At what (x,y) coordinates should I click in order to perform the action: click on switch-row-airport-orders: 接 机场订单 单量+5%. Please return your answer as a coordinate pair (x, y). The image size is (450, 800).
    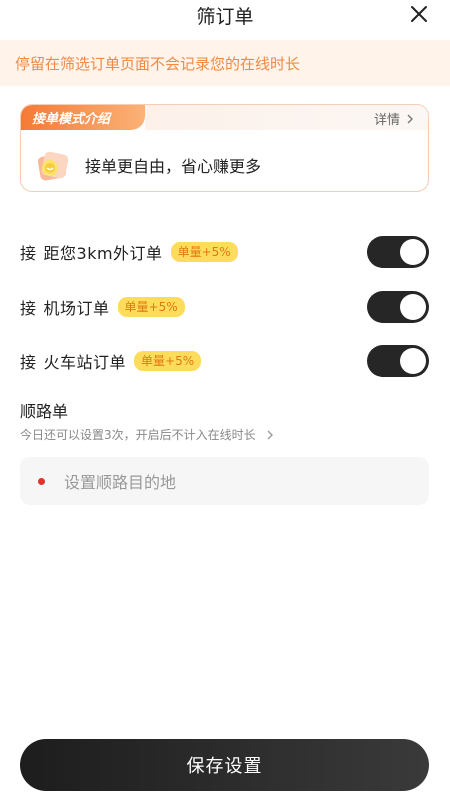
    Looking at the image, I should click on (224, 307).